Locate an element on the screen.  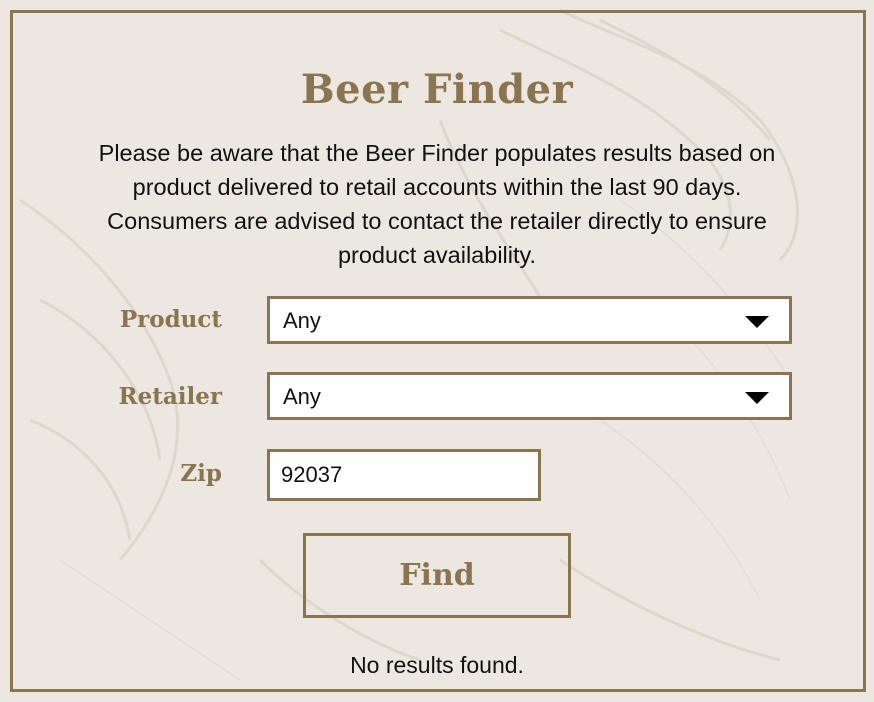
page-title: Beer Finder is located at coordinates (437, 89).